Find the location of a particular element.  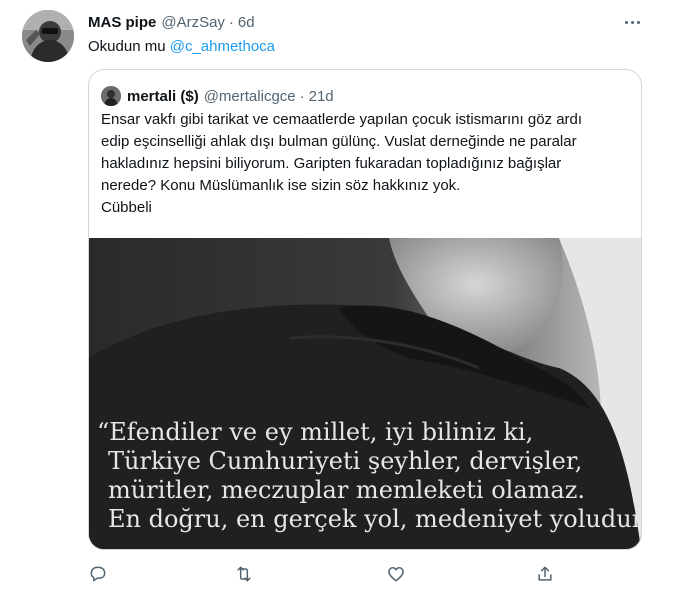

image-quote-line: Türkiye Cumhuriyeti şeyhler, dervişler, is located at coordinates (345, 461).